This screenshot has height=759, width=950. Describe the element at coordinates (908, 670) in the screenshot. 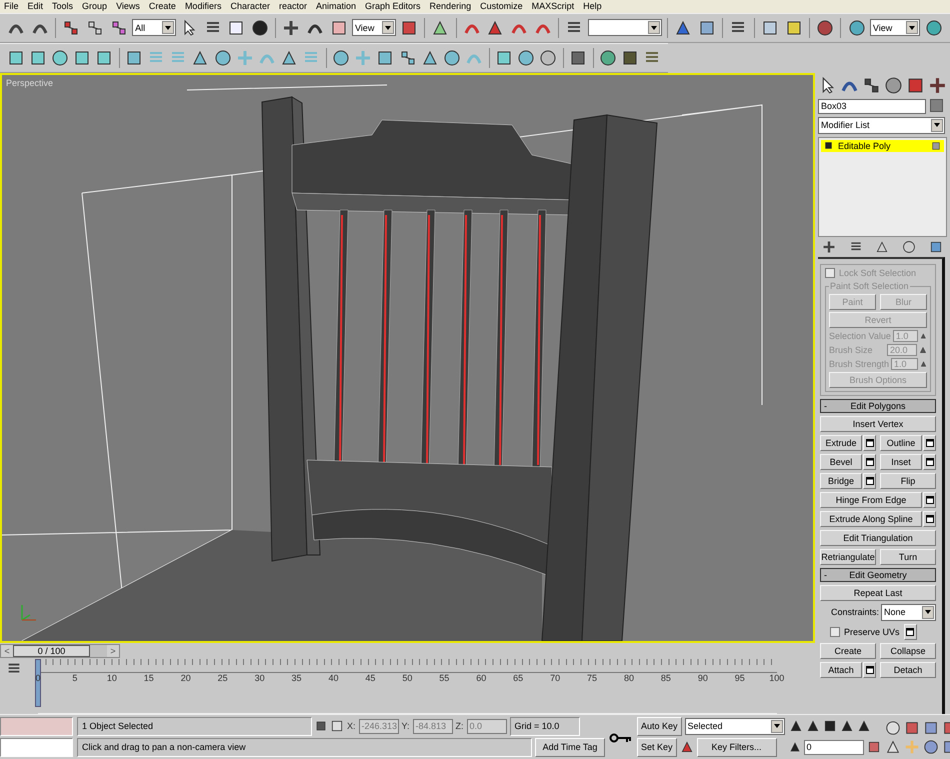

I see `command-button: Detach` at that location.